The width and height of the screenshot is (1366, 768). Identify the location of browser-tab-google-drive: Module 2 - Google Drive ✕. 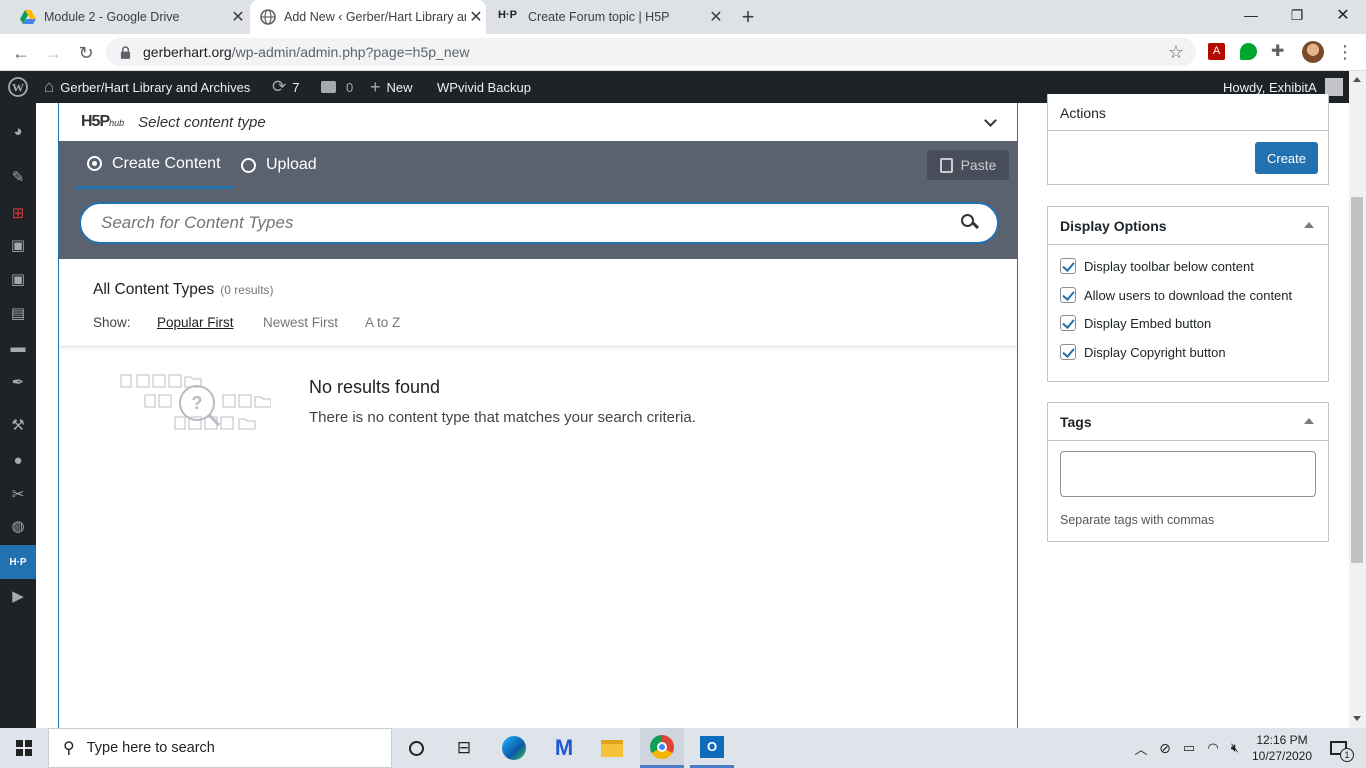
(130, 17).